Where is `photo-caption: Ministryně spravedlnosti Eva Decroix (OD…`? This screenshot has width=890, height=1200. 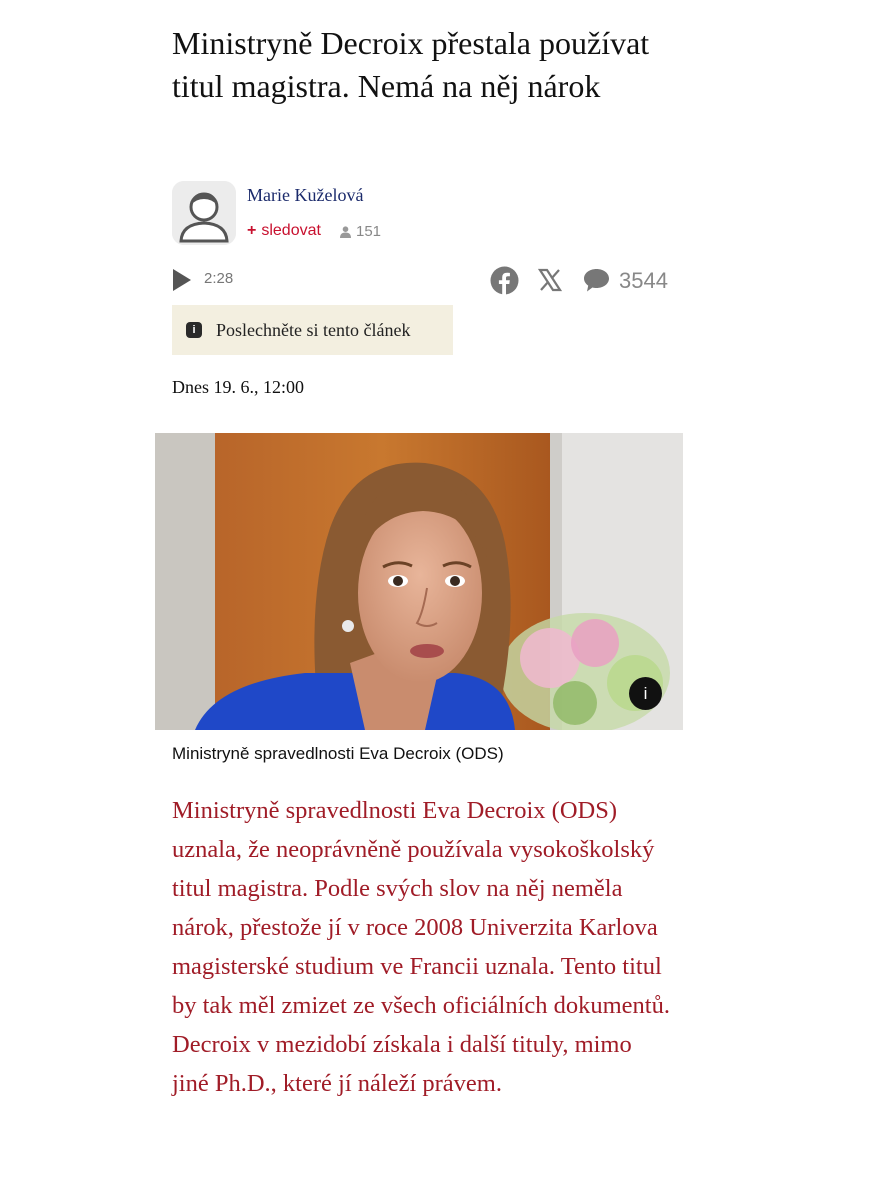
photo-caption: Ministryně spravedlnosti Eva Decroix (OD… is located at coordinates (338, 753).